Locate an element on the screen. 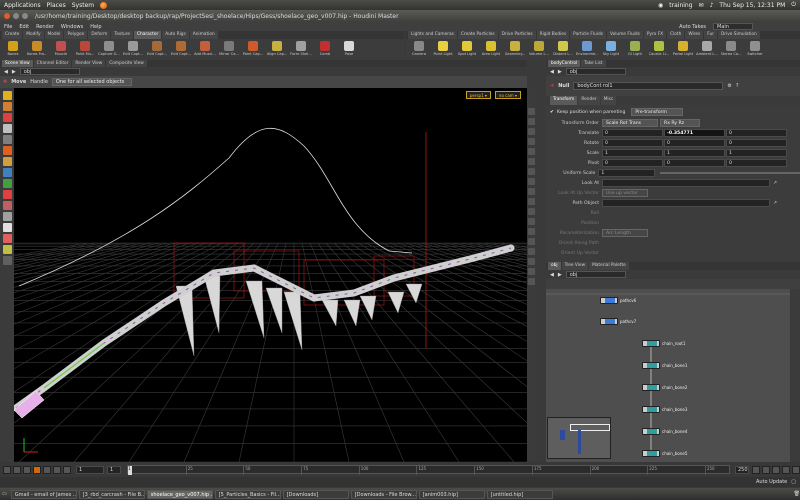 Image resolution: width=800 pixels, height=500 pixels. auto-takes-label: Auto Takes is located at coordinates (692, 27).